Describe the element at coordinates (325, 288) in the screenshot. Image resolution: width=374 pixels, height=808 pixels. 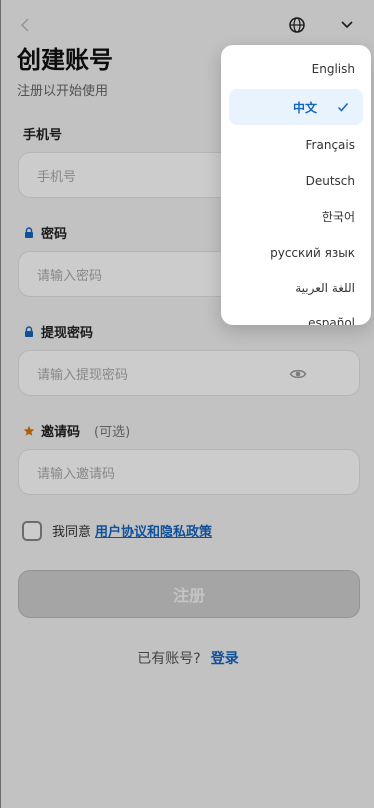
I see `language-option-label: اللغة العربية` at that location.